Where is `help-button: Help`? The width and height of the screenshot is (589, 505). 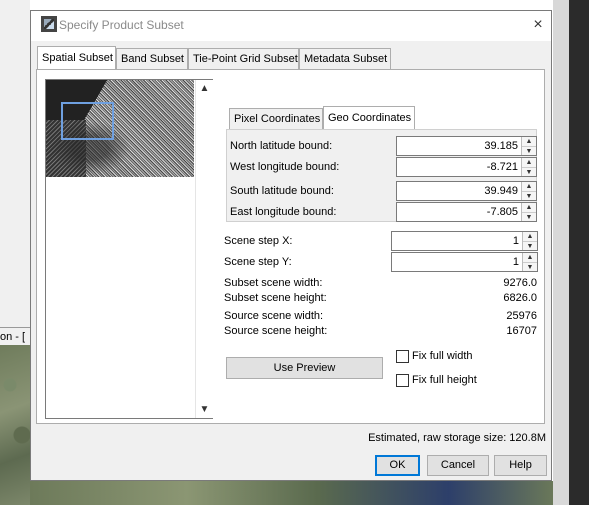 help-button: Help is located at coordinates (520, 465).